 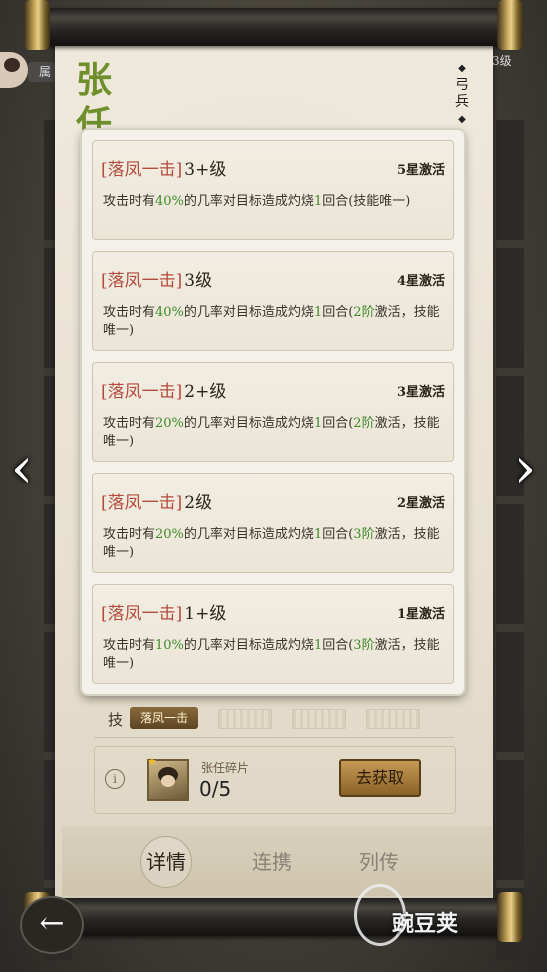 What do you see at coordinates (198, 281) in the screenshot?
I see `skill-level: 3级` at bounding box center [198, 281].